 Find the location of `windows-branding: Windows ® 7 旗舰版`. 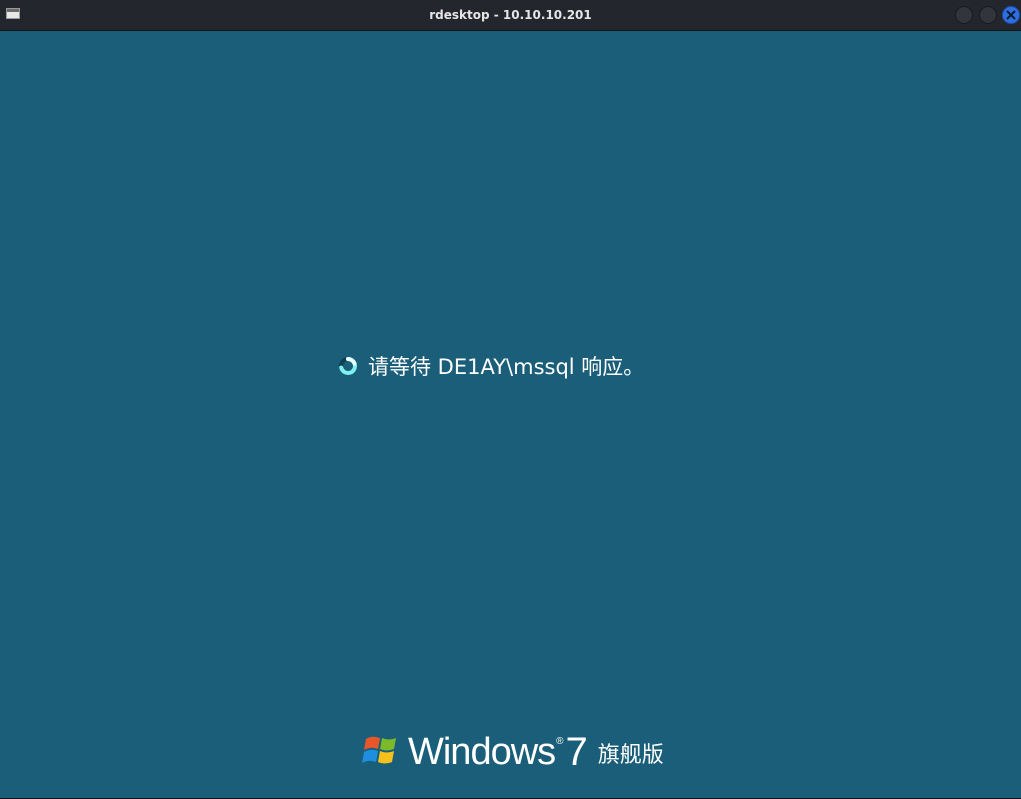

windows-branding: Windows ® 7 旗舰版 is located at coordinates (513, 750).